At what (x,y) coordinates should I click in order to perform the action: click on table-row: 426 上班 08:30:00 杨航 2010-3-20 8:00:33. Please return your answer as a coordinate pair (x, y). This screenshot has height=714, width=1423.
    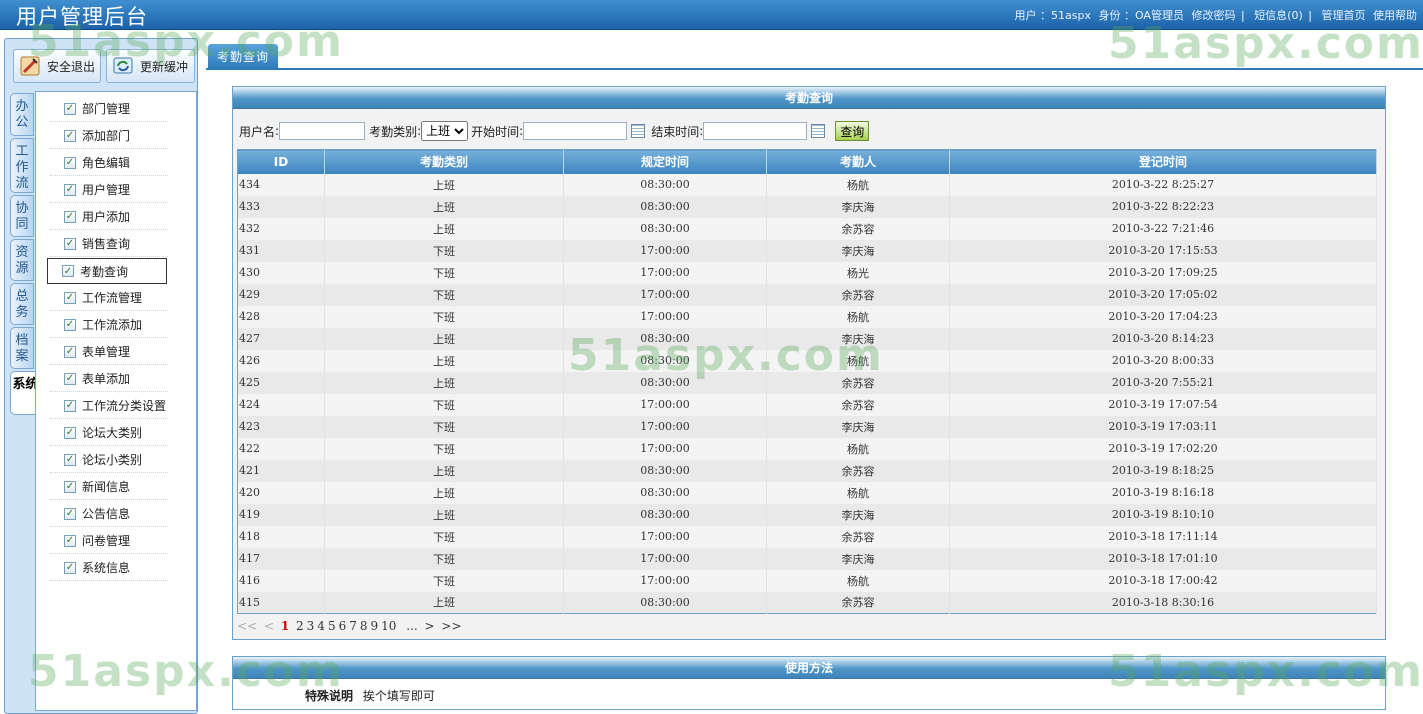
    Looking at the image, I should click on (807, 360).